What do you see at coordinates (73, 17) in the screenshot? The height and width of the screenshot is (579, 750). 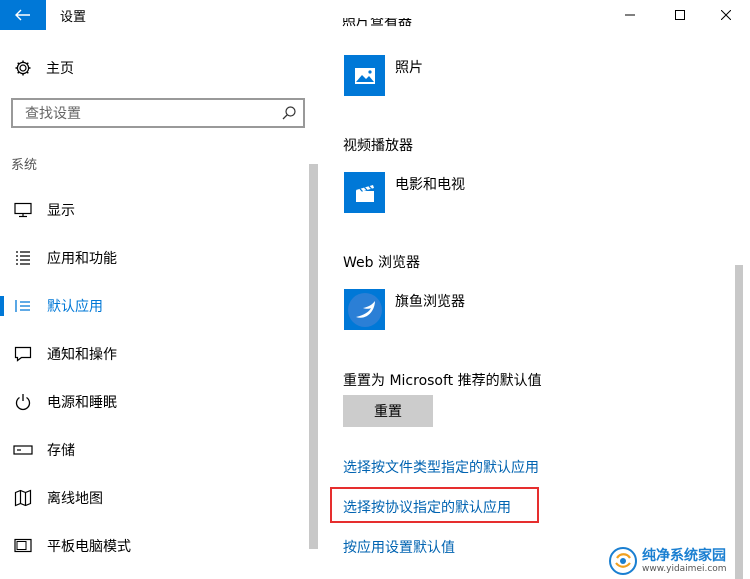 I see `window-title: 设置` at bounding box center [73, 17].